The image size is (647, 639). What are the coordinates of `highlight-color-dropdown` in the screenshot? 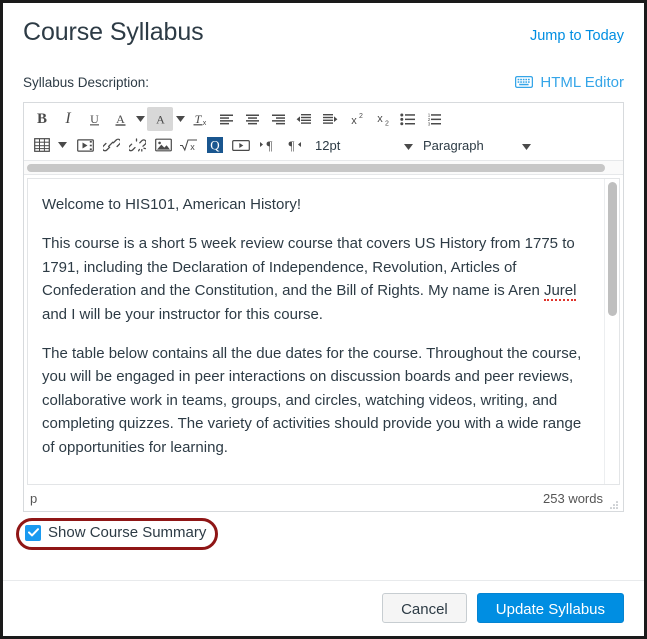 It's located at (180, 119).